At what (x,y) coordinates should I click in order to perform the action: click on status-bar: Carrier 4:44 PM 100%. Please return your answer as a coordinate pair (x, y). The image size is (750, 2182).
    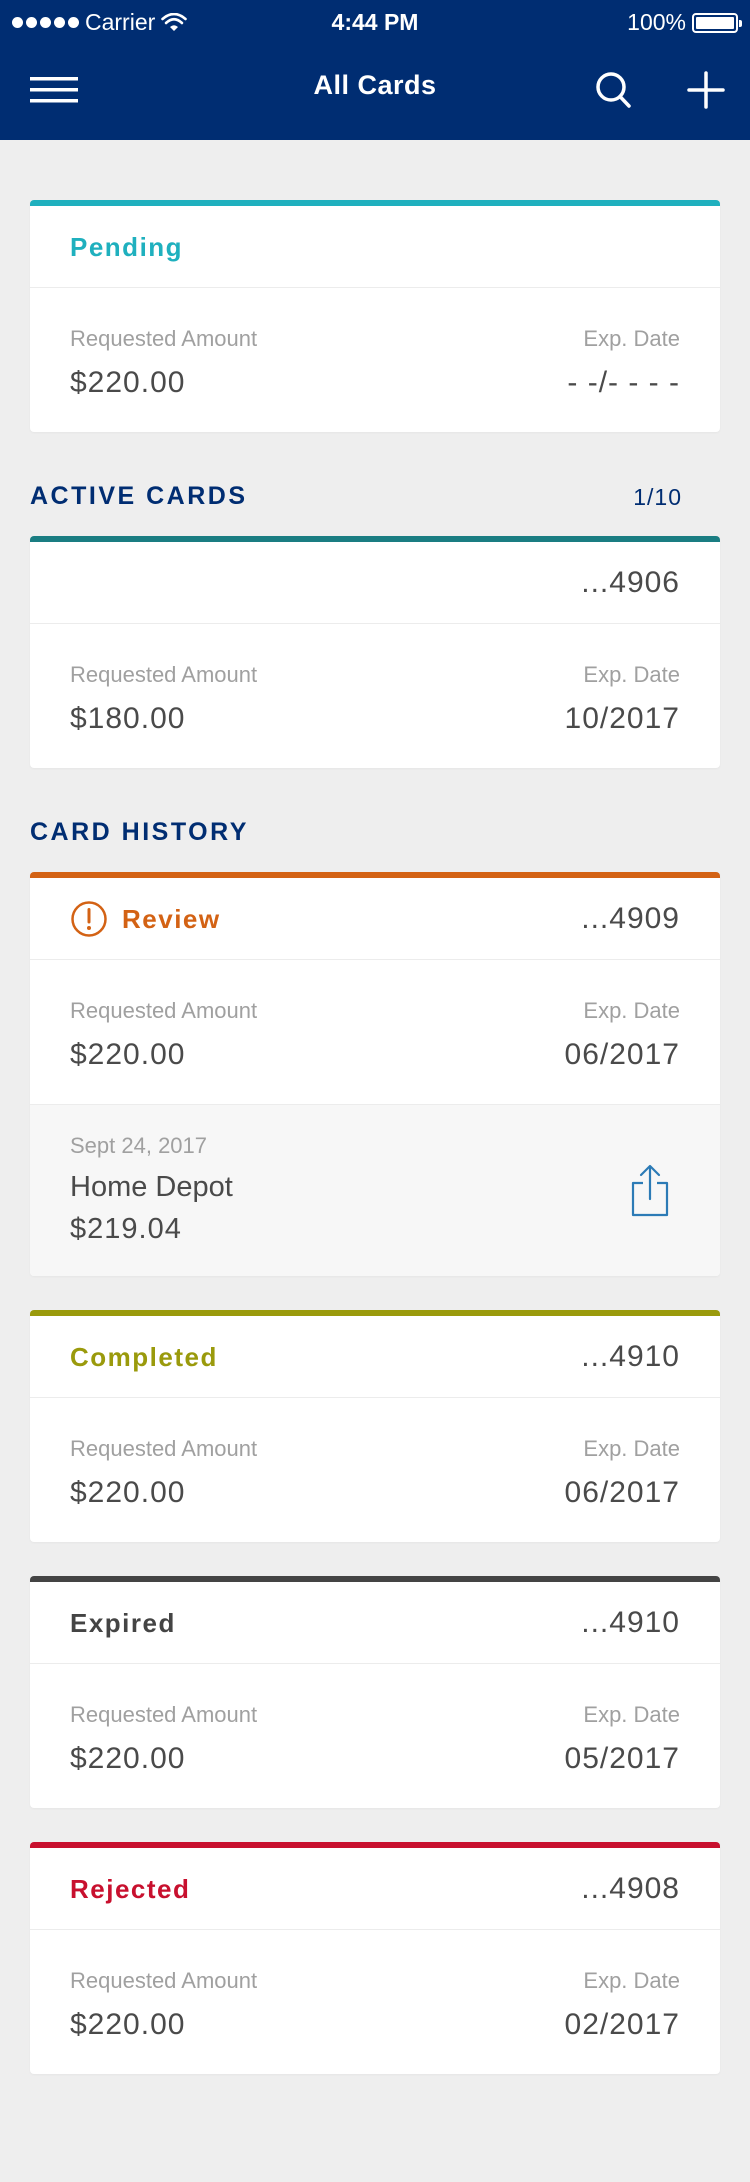
    Looking at the image, I should click on (375, 22).